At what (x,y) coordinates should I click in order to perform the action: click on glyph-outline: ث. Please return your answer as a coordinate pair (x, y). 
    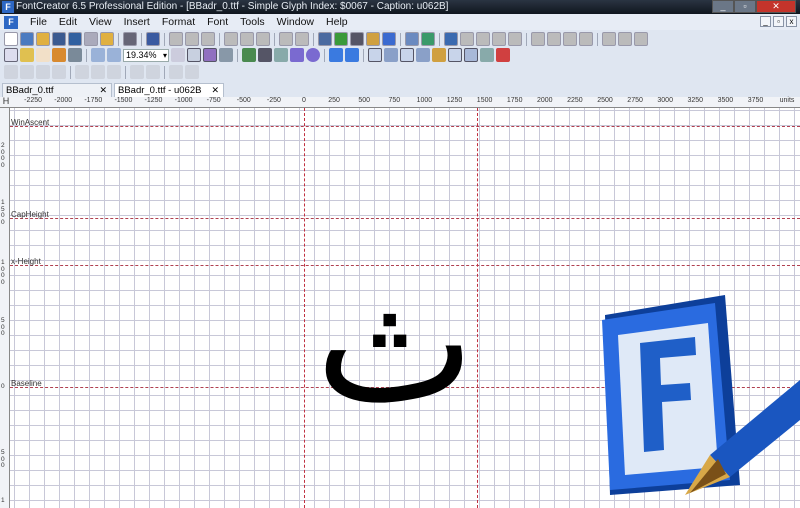
    Looking at the image, I should click on (395, 343).